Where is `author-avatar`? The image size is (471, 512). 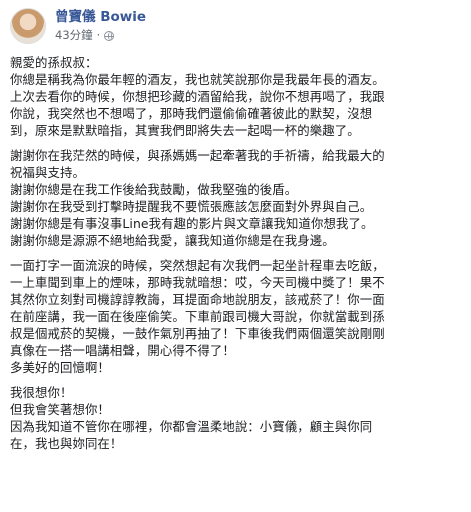
author-avatar is located at coordinates (28, 26).